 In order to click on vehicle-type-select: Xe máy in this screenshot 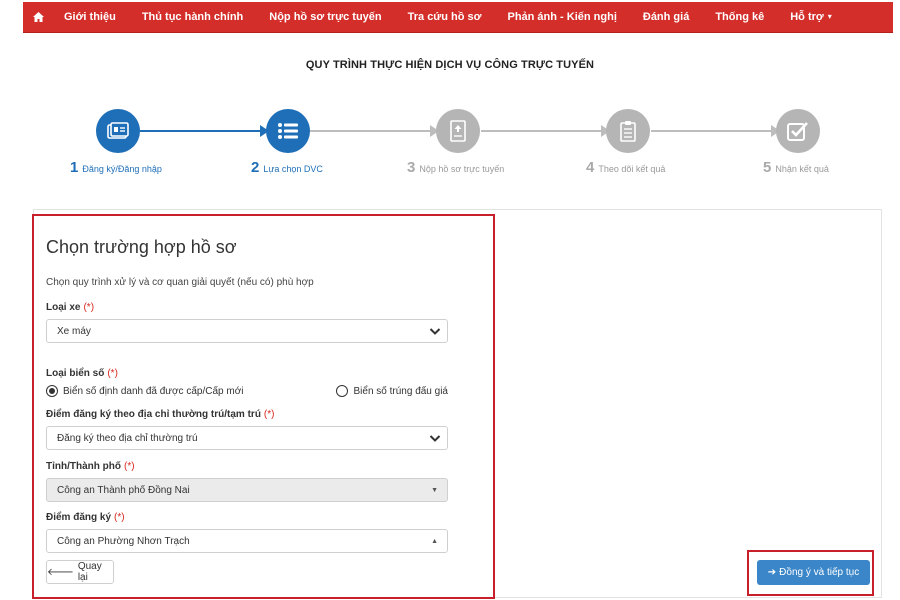, I will do `click(247, 331)`.